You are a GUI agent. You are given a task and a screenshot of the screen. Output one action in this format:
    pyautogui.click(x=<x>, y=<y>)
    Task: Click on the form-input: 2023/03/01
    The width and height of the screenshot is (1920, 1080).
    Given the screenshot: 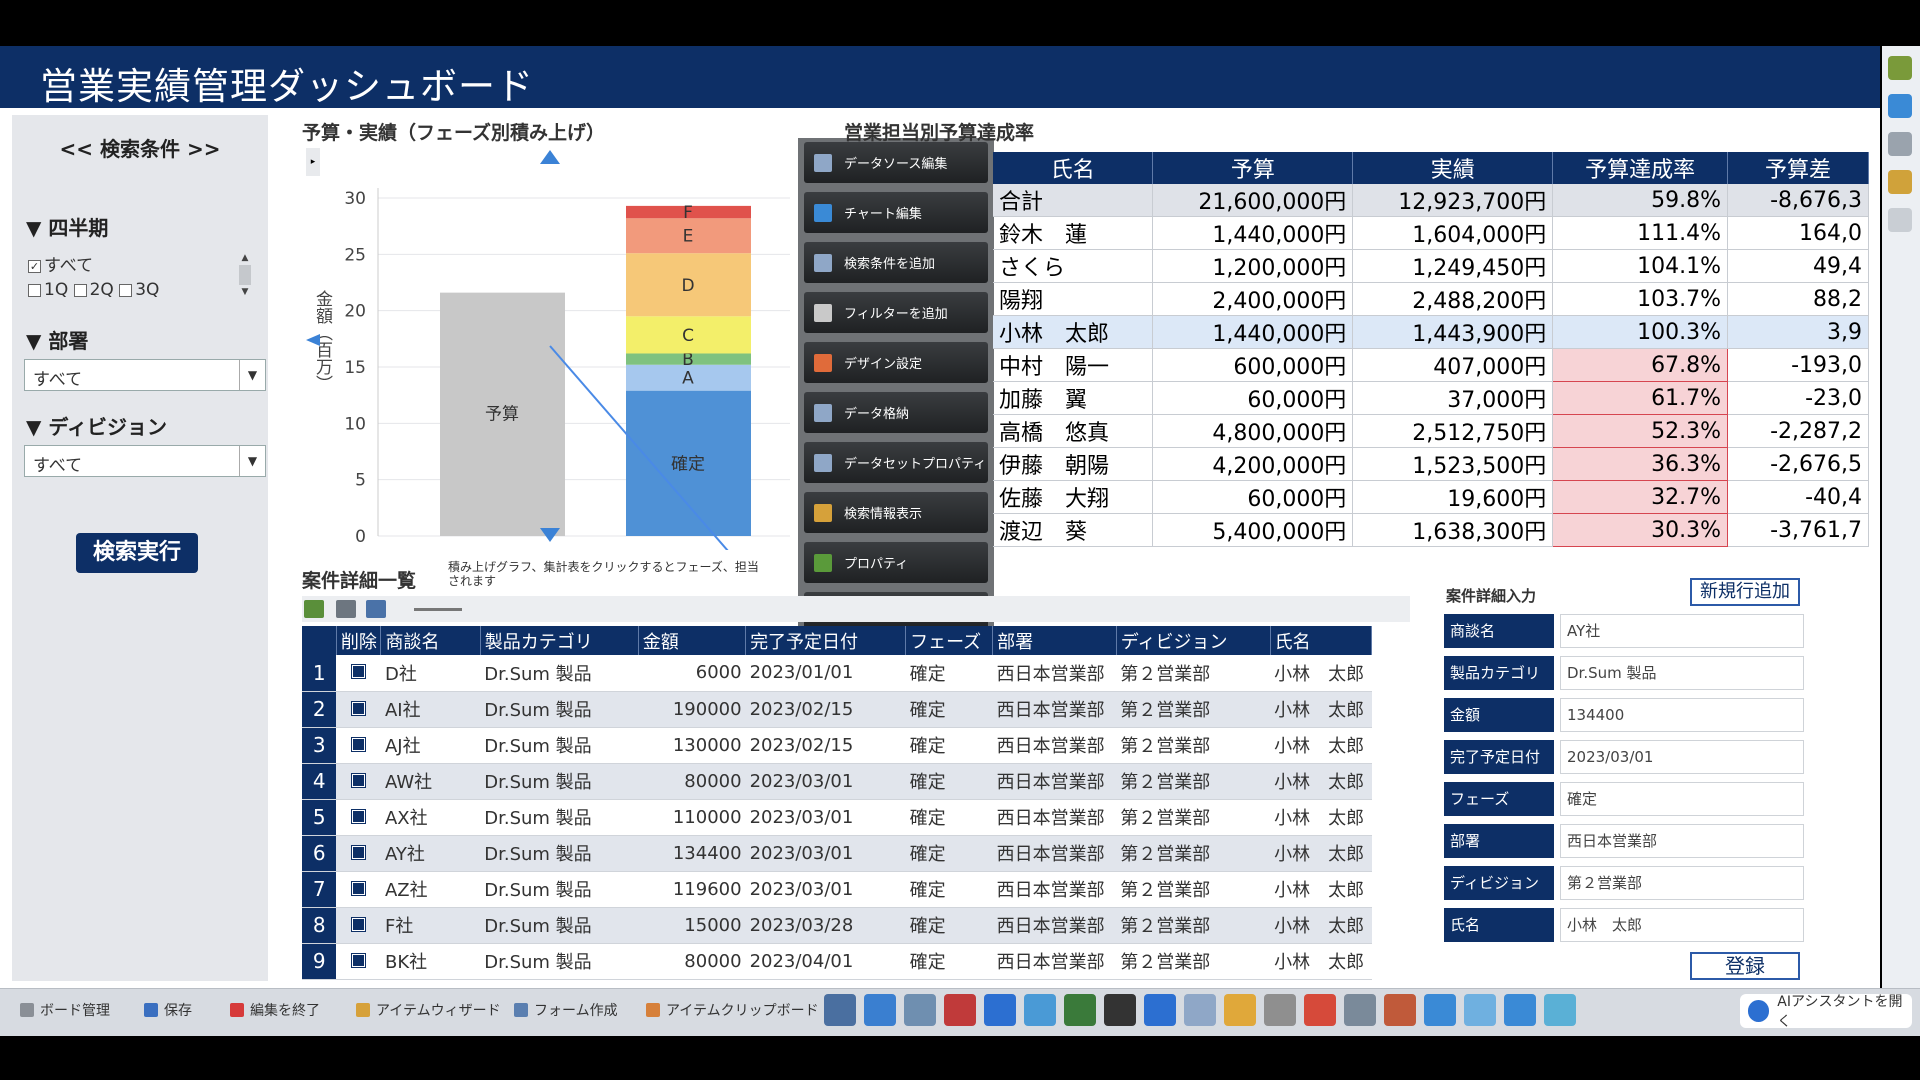 What is the action you would take?
    pyautogui.click(x=1682, y=757)
    